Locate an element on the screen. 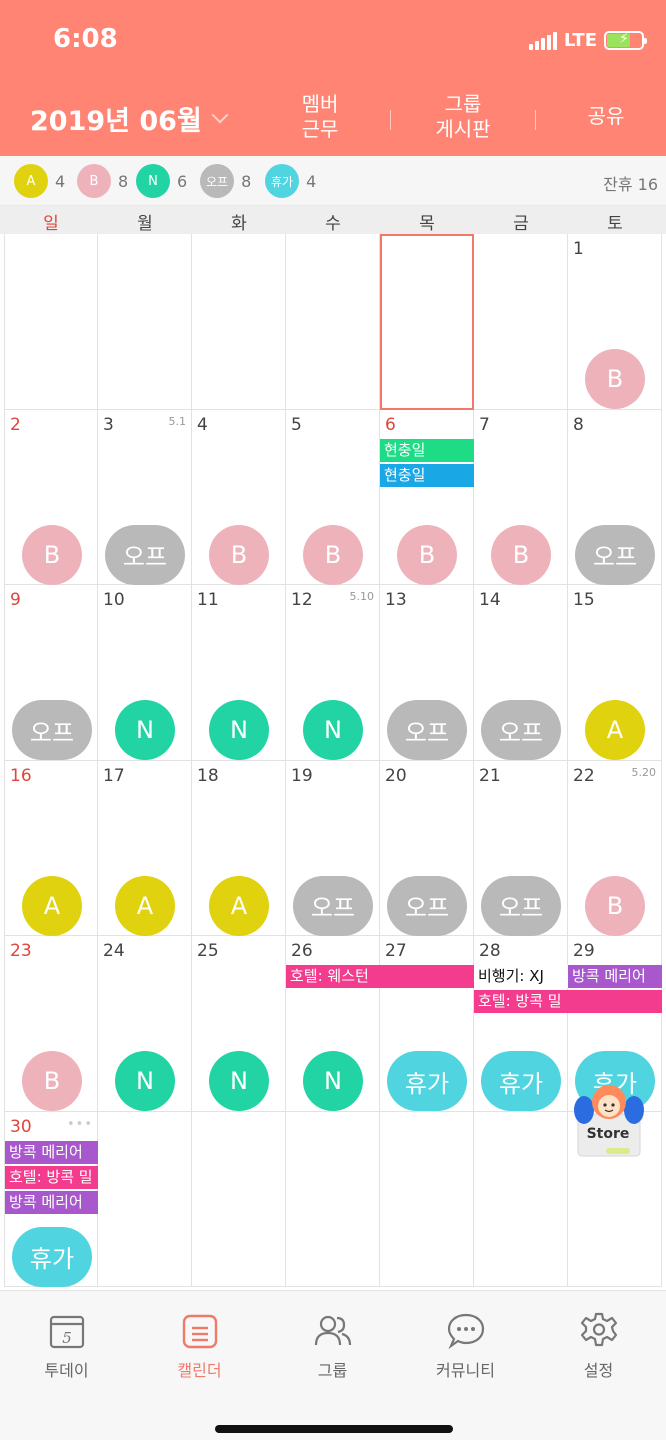  chevron-down-icon is located at coordinates (220, 114).